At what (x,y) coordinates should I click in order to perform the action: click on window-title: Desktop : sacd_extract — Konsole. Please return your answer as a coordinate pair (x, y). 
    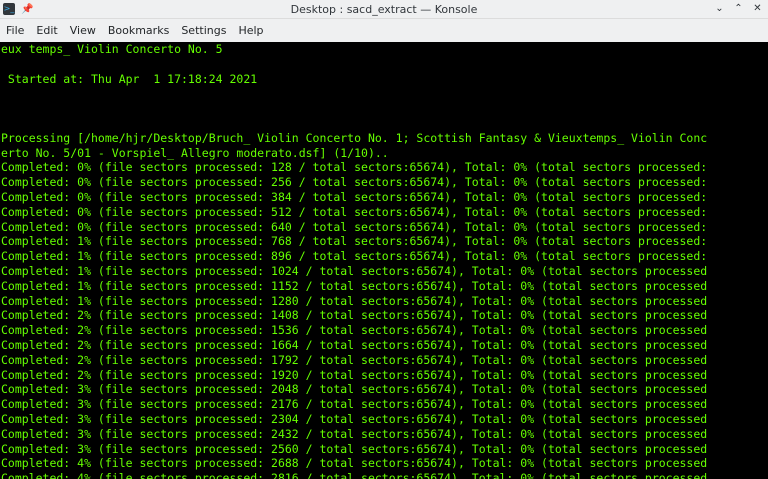
    Looking at the image, I should click on (384, 9).